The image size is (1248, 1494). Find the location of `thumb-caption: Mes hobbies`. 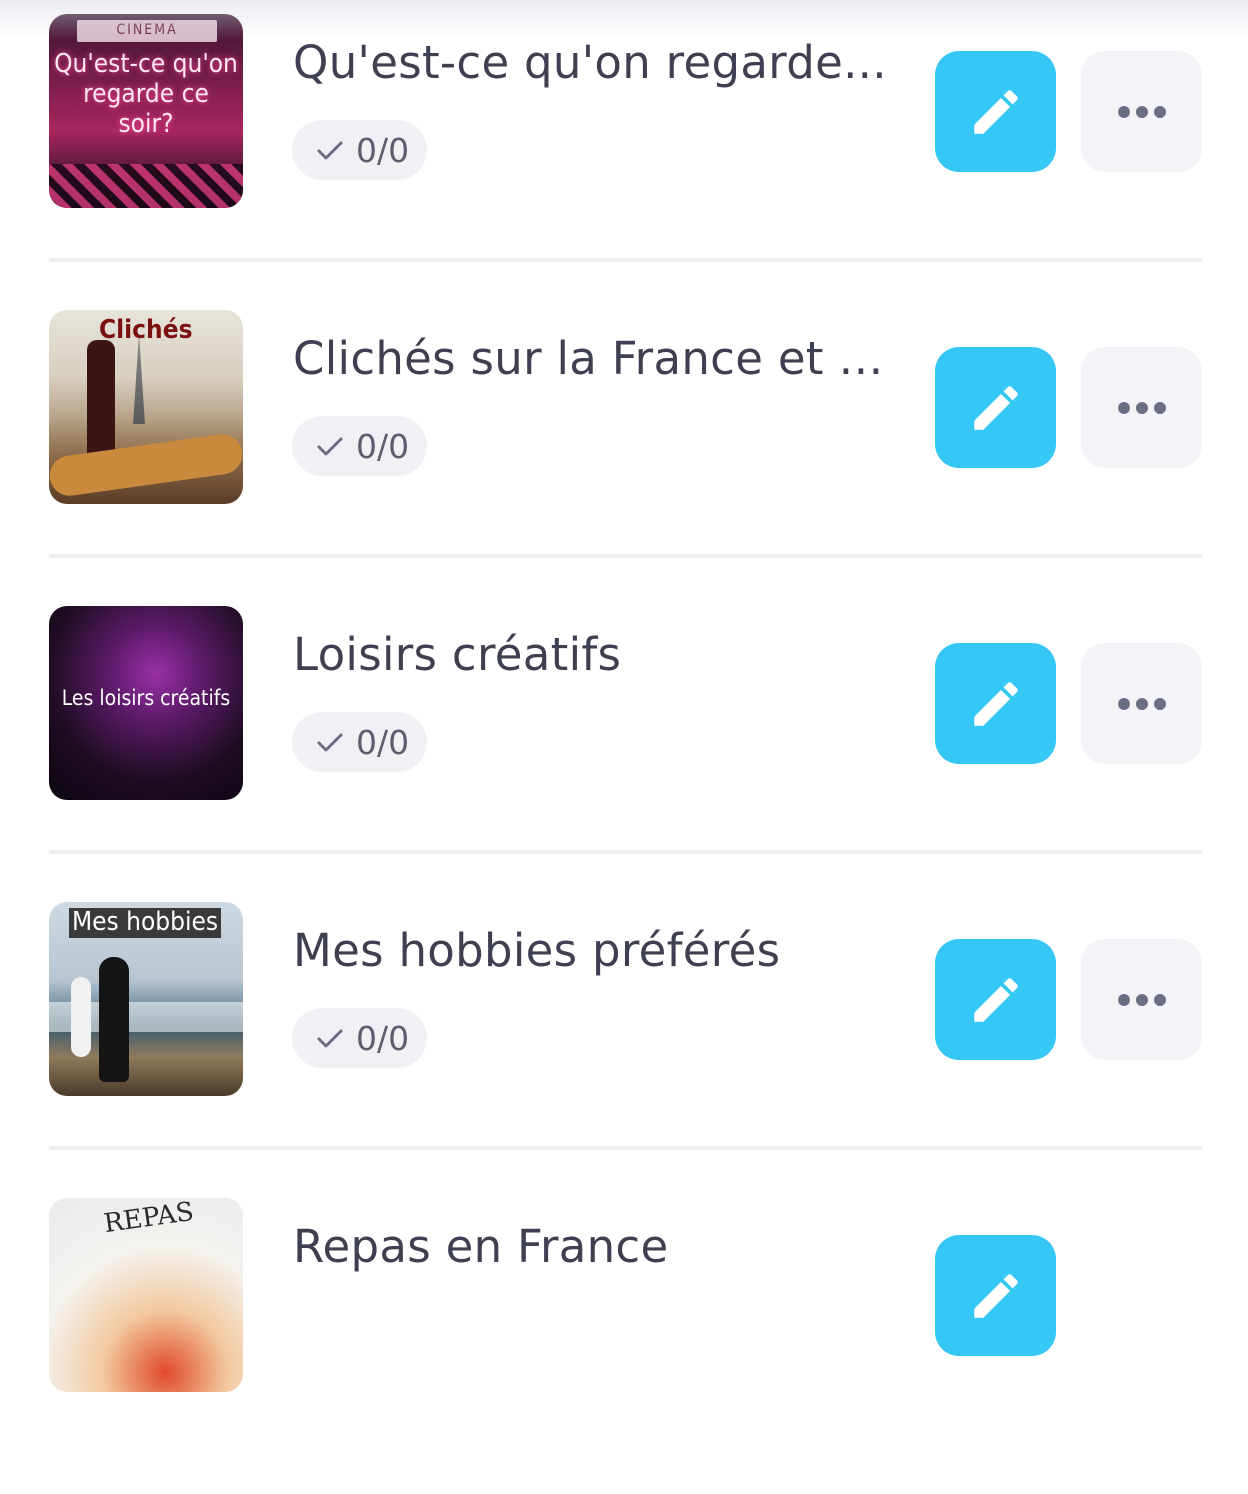

thumb-caption: Mes hobbies is located at coordinates (145, 922).